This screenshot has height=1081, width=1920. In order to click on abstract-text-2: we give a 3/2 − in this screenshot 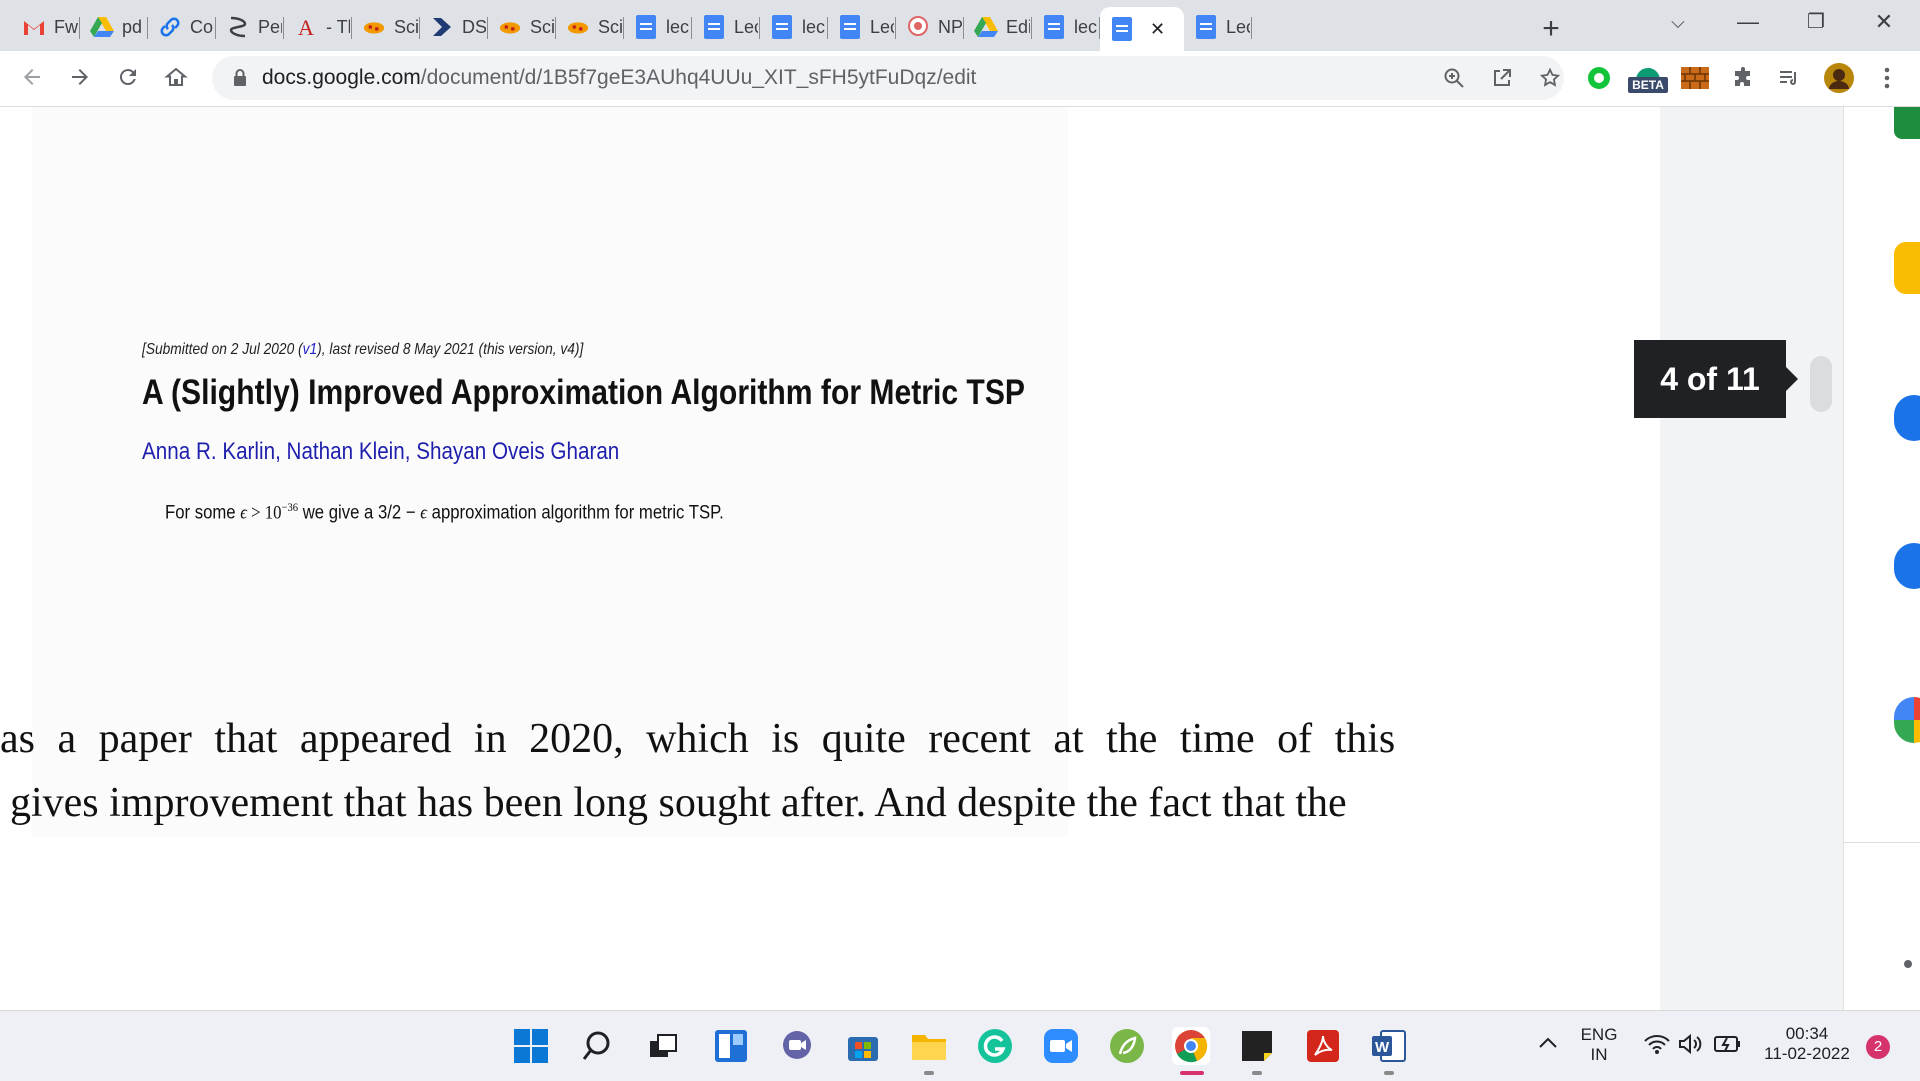, I will do `click(359, 513)`.